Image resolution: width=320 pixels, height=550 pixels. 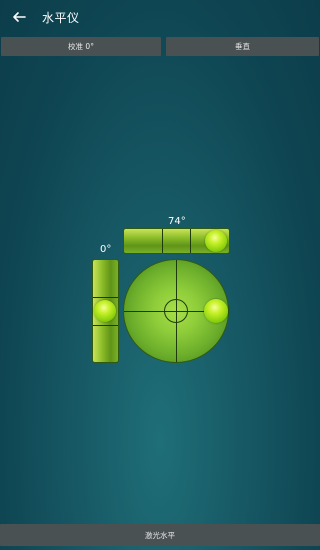 I want to click on calibrate-button: 校准 0°, so click(x=81, y=46).